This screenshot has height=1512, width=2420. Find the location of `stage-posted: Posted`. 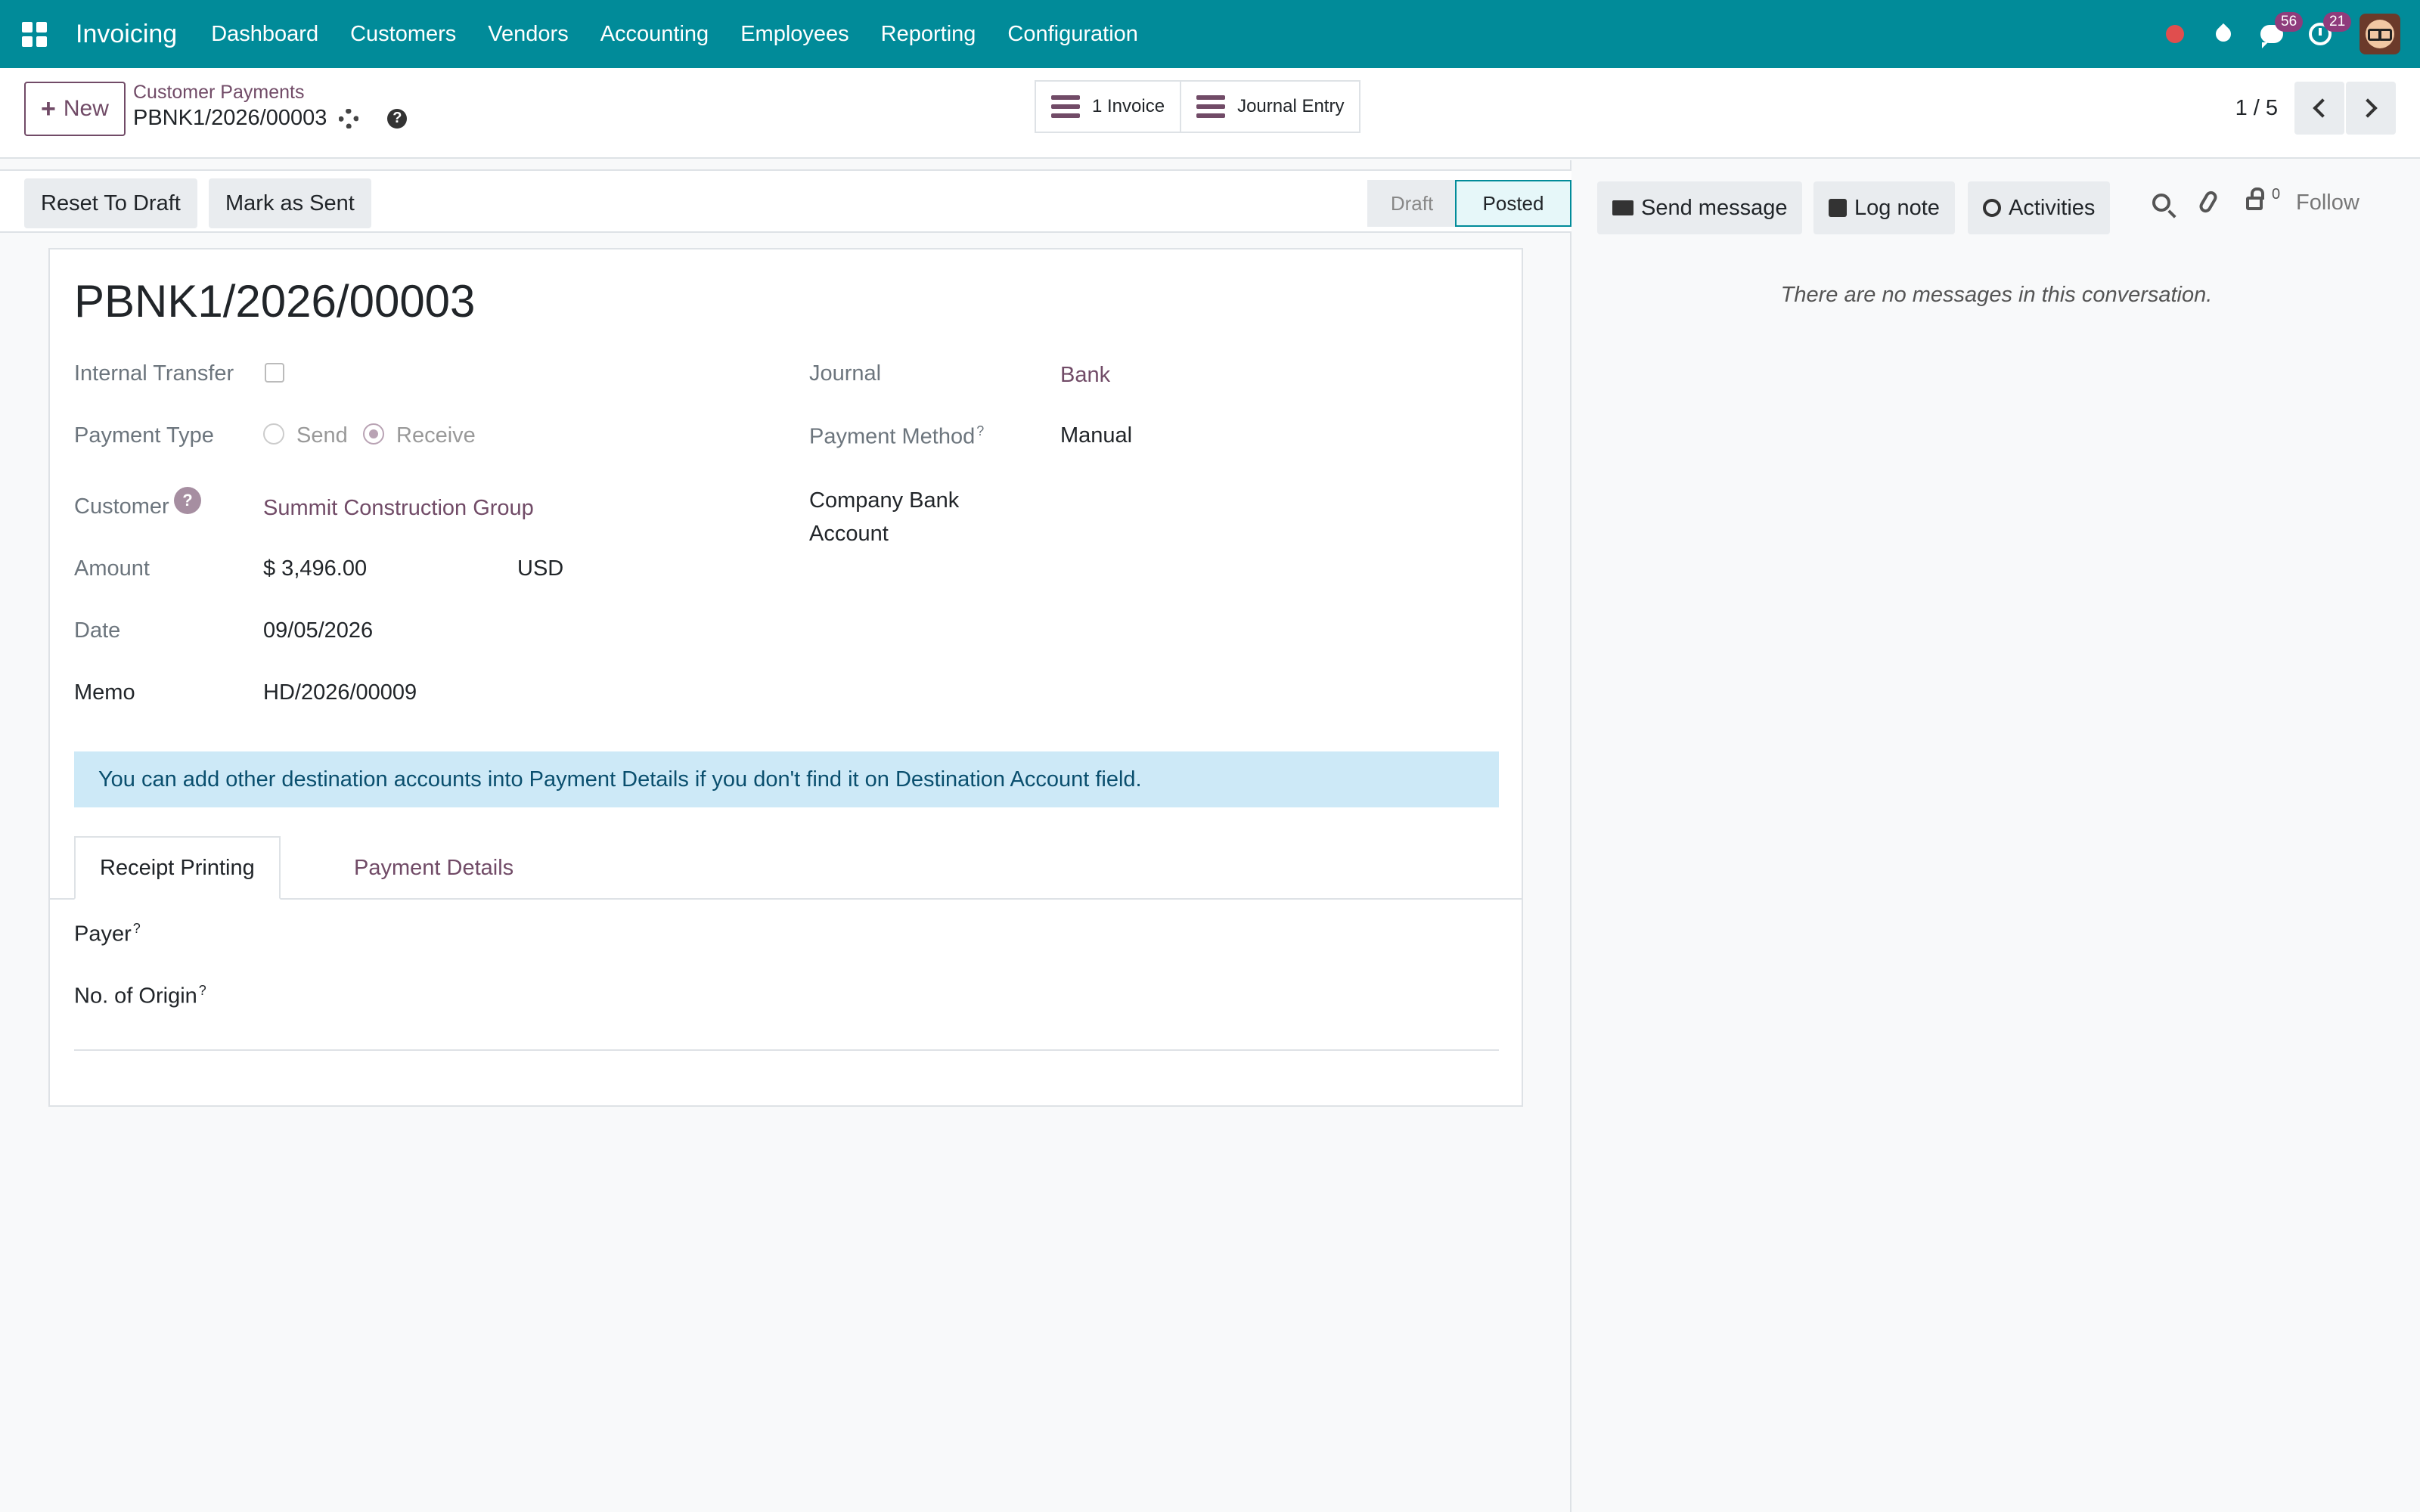

stage-posted: Posted is located at coordinates (1513, 203).